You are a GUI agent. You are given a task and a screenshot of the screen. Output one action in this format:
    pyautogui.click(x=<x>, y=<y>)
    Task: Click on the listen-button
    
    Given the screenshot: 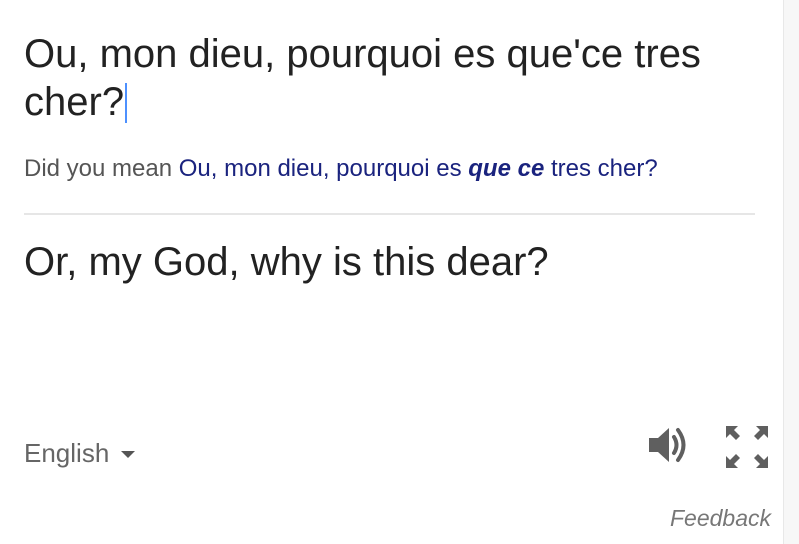 What is the action you would take?
    pyautogui.click(x=668, y=445)
    